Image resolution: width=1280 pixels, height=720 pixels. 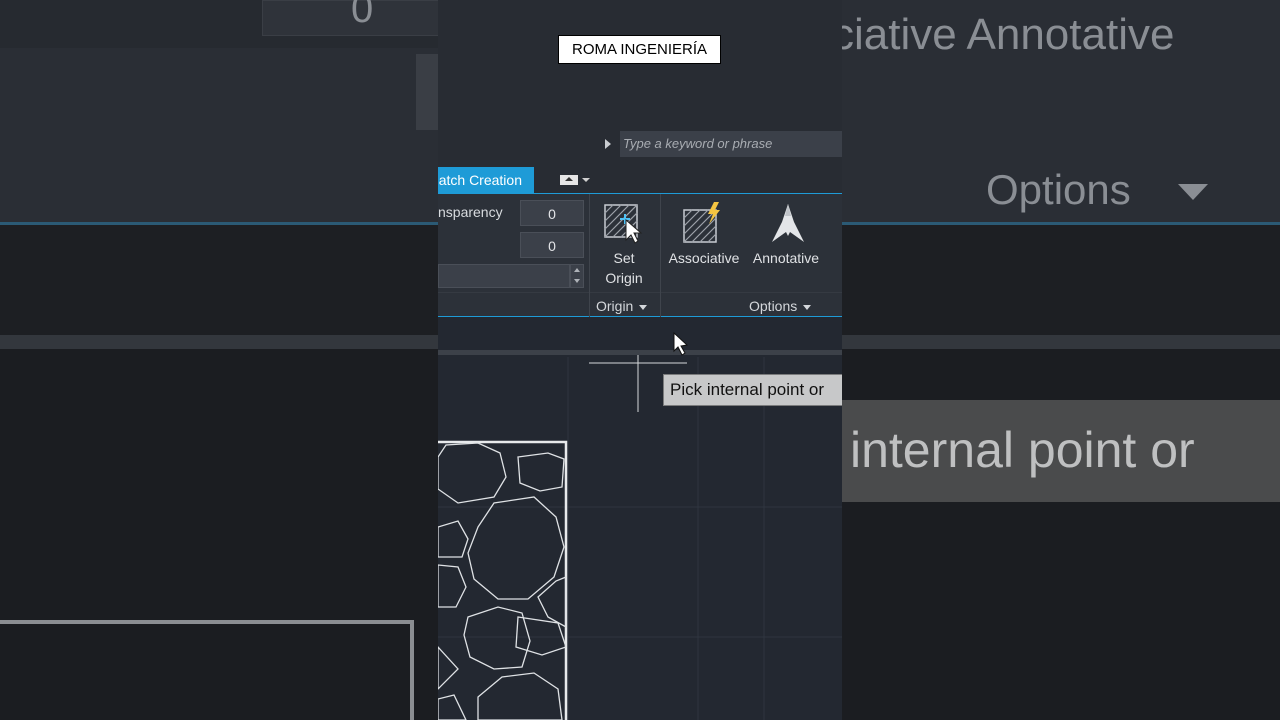 I want to click on zoom-right-dark, so click(x=1061, y=280).